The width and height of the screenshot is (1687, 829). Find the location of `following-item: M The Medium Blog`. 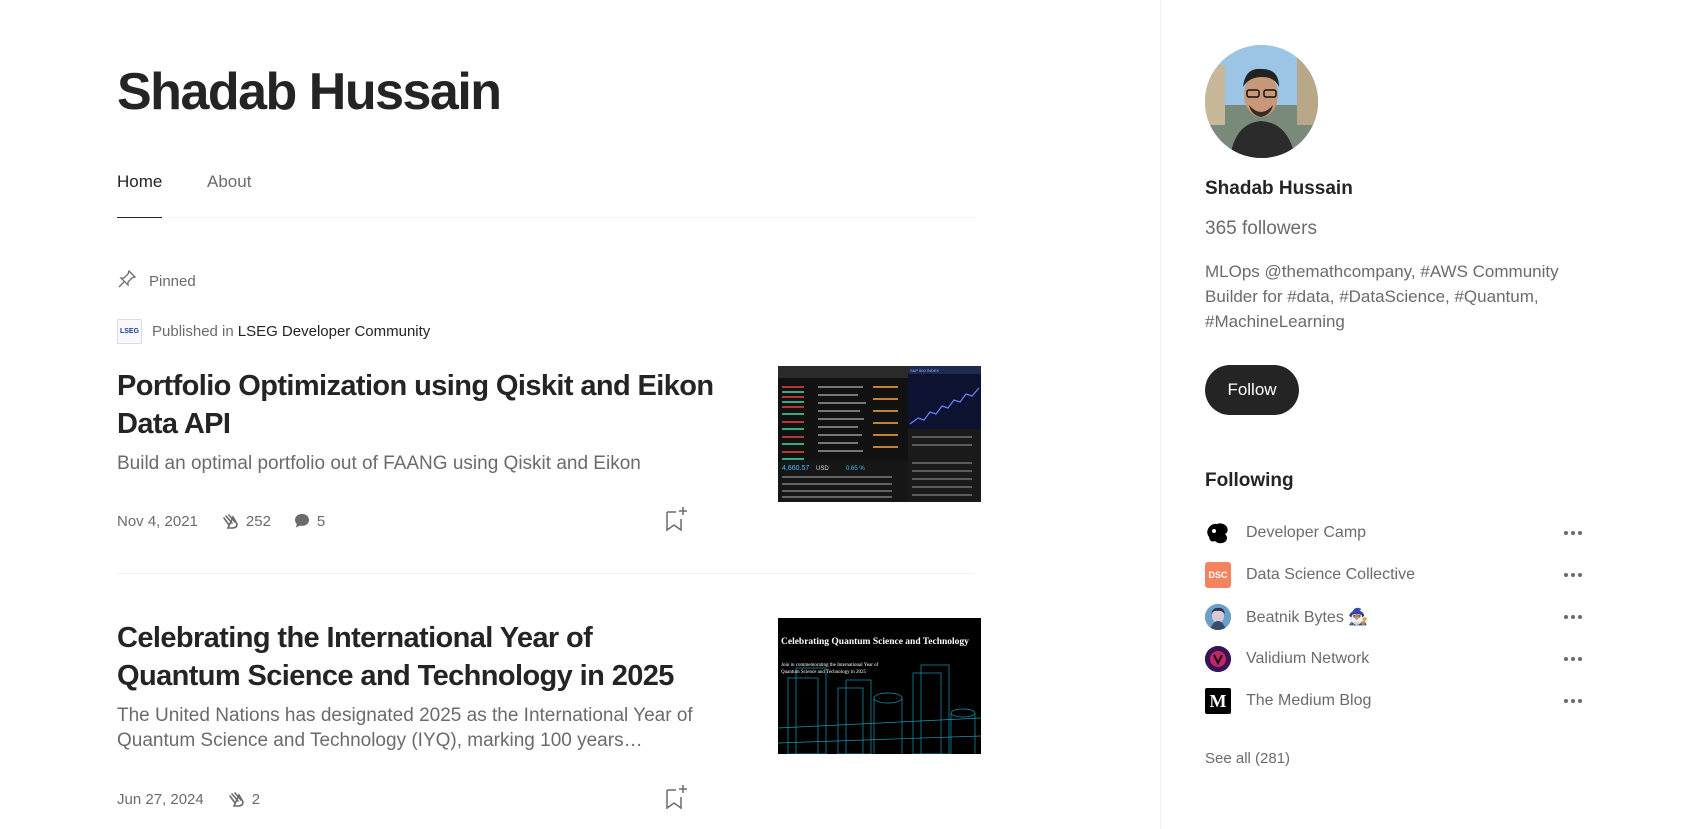

following-item: M The Medium Blog is located at coordinates (1395, 701).